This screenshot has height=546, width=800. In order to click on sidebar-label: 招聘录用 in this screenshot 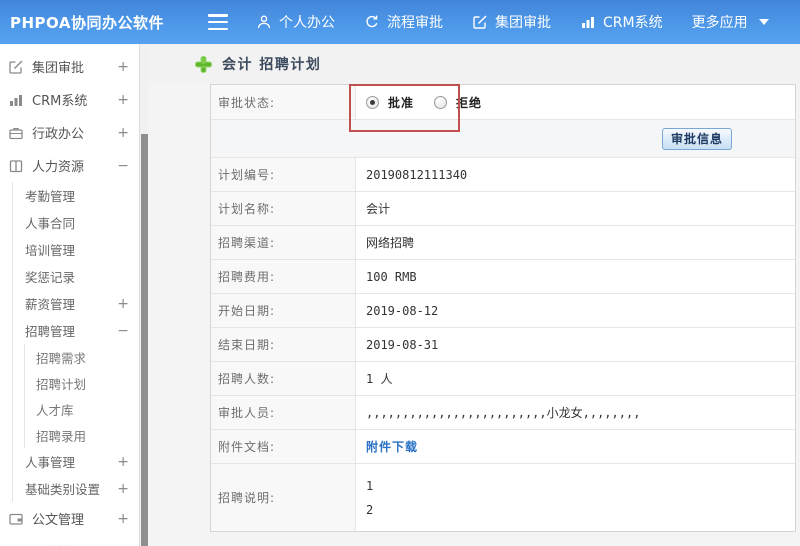, I will do `click(61, 436)`.